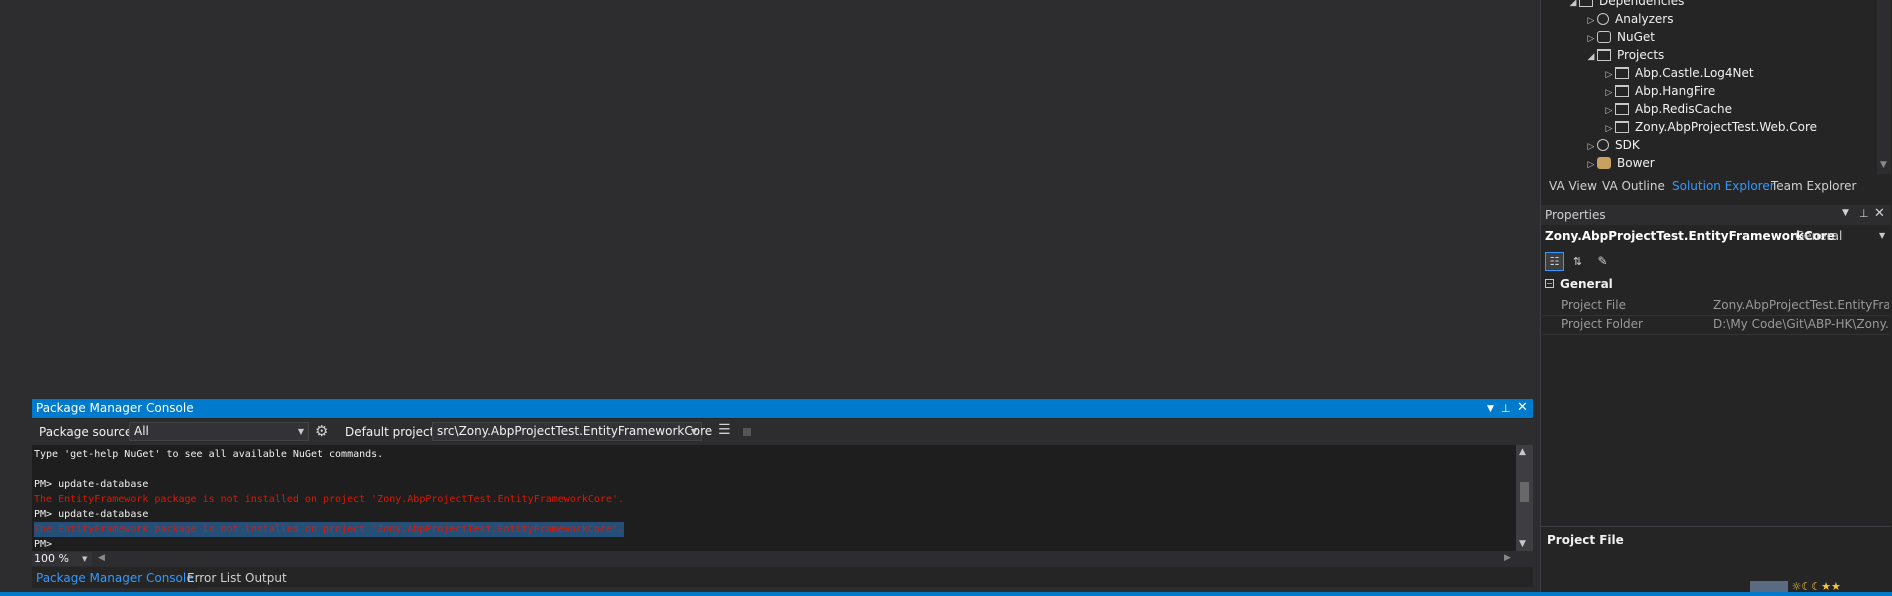 The height and width of the screenshot is (596, 1892). I want to click on tree-item: ◢ Projects, so click(1625, 56).